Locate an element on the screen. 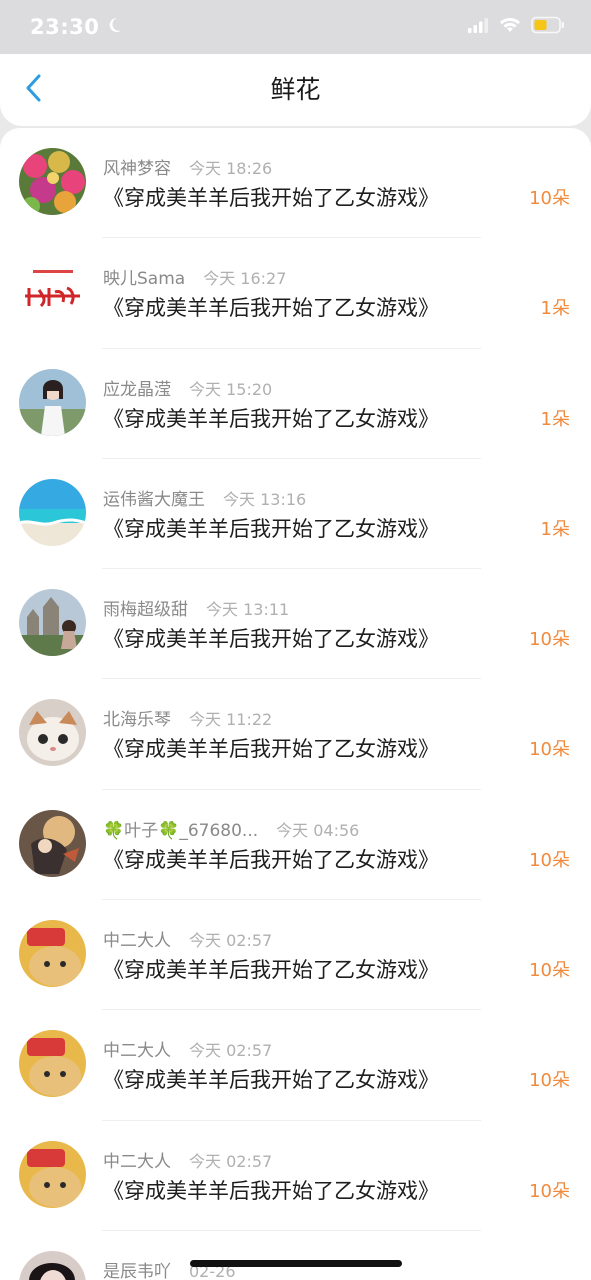 This screenshot has width=591, height=1280. username: 雨梅超级甜 is located at coordinates (145, 607).